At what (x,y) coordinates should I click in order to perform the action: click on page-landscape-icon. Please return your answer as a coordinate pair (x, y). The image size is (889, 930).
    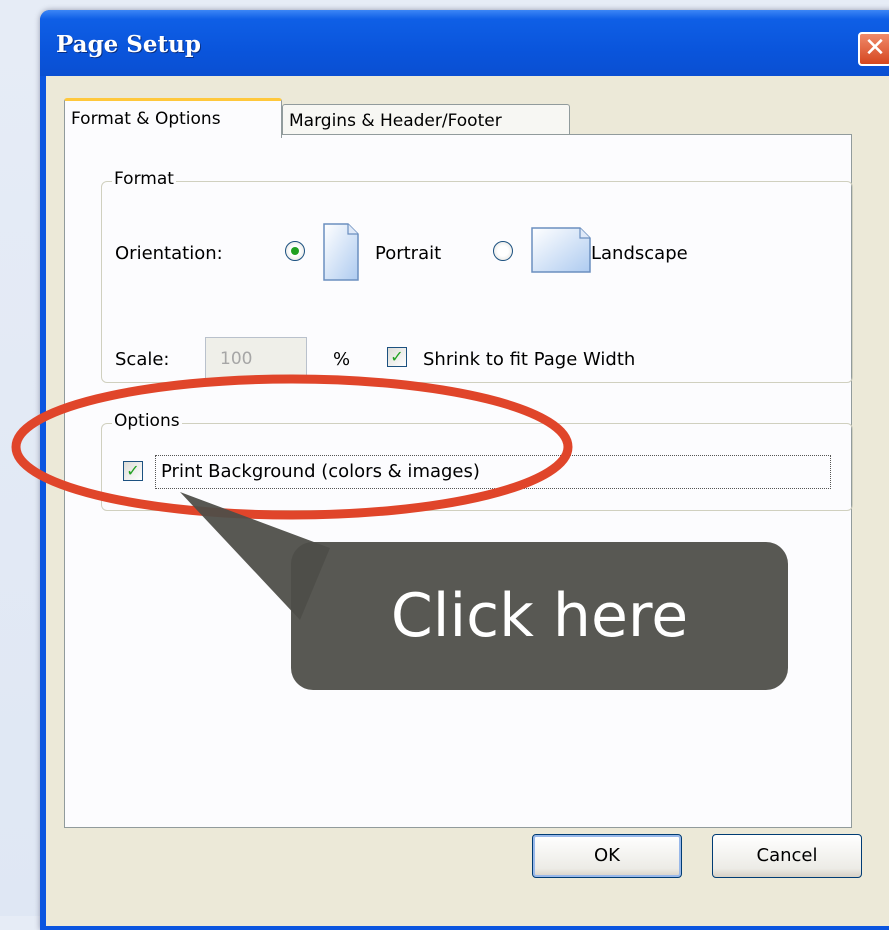
    Looking at the image, I should click on (561, 250).